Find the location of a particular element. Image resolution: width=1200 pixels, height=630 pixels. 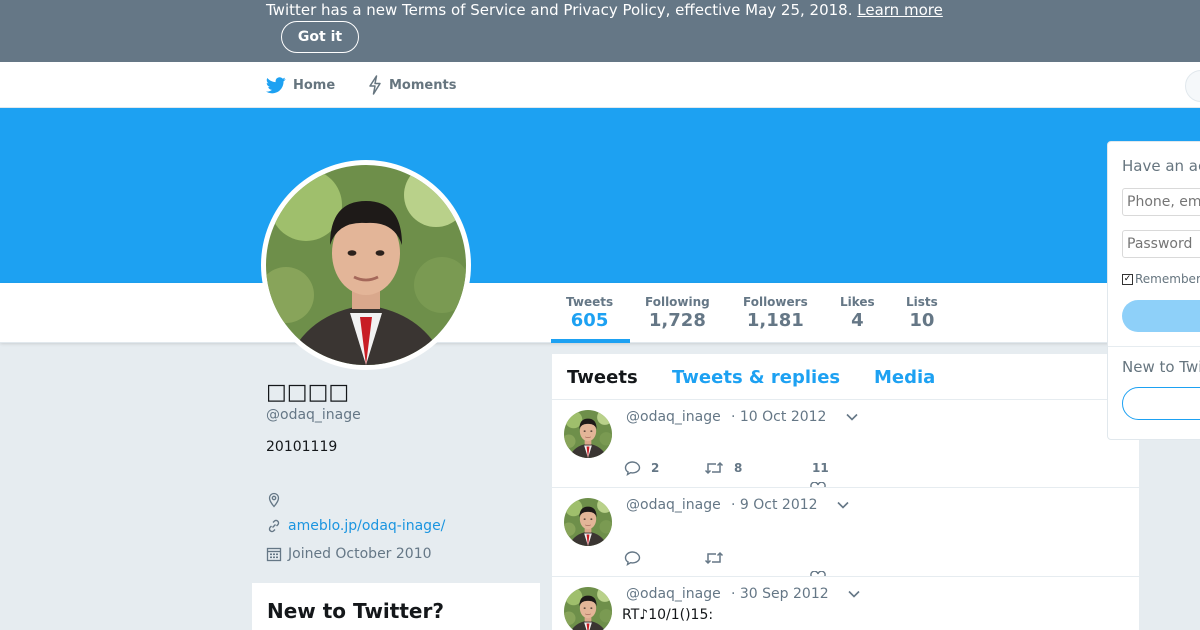

stat-value: 1,728 is located at coordinates (677, 320).